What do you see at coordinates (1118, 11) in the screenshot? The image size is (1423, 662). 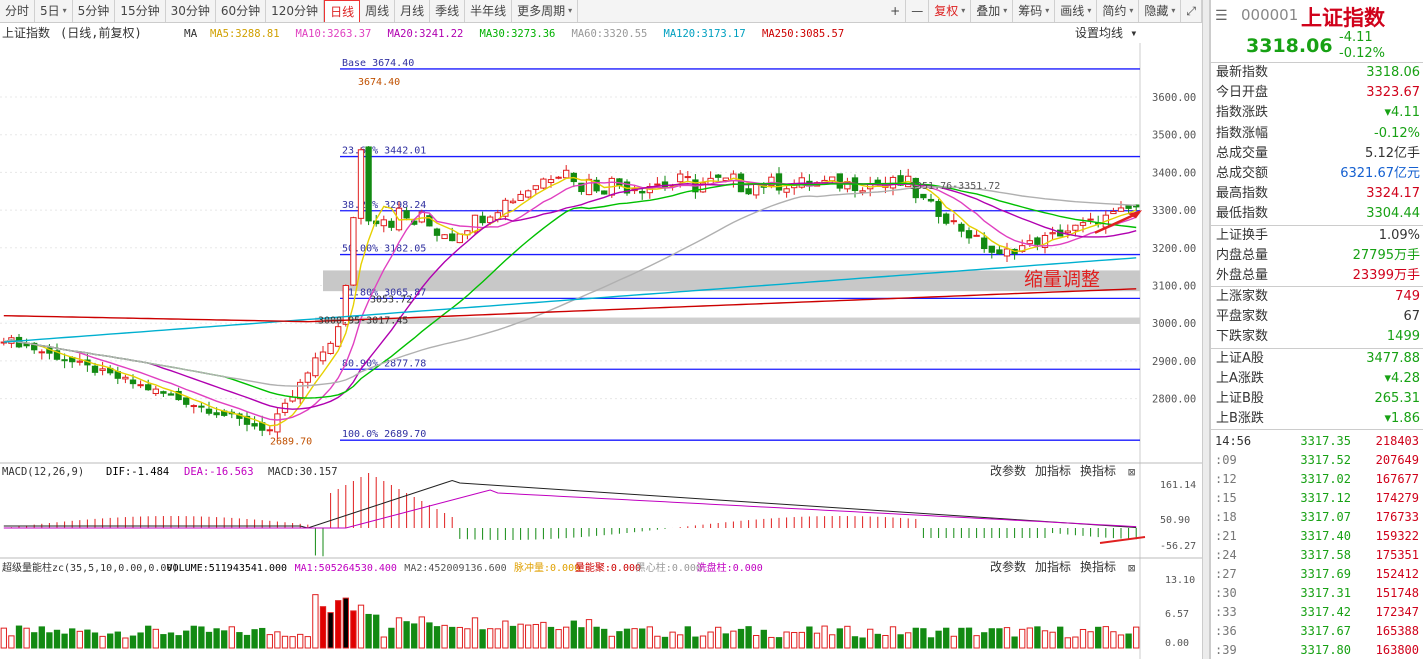 I see `tool-button-6: 简约 ▾` at bounding box center [1118, 11].